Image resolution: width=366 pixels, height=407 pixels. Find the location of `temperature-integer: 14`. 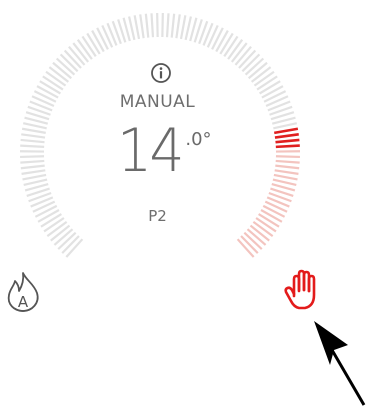

temperature-integer: 14 is located at coordinates (151, 151).